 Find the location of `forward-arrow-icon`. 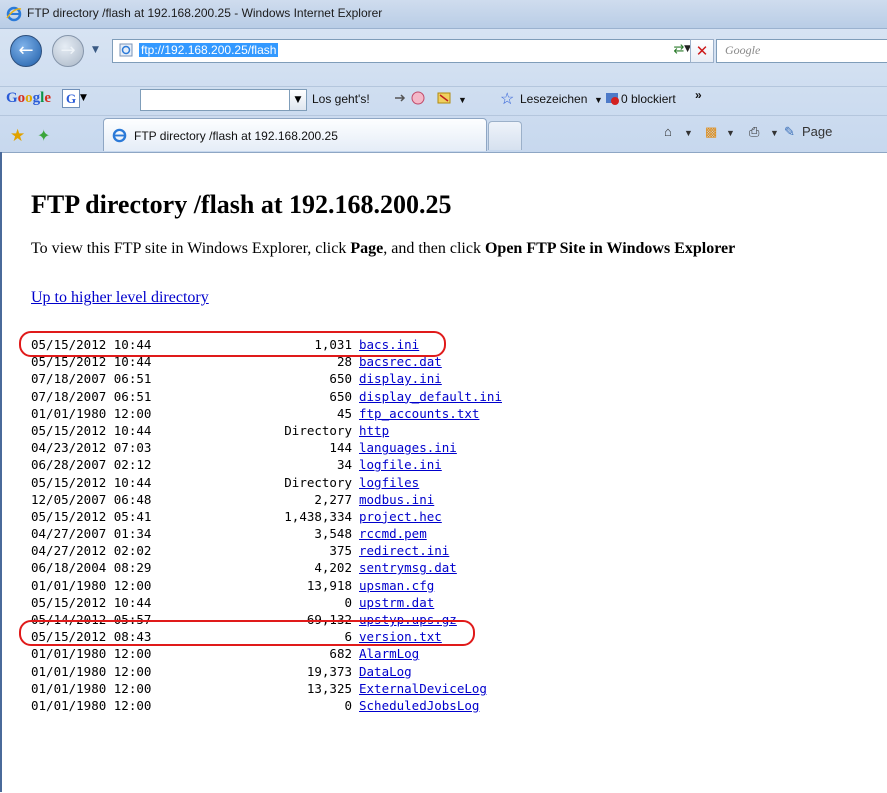

forward-arrow-icon is located at coordinates (400, 98).